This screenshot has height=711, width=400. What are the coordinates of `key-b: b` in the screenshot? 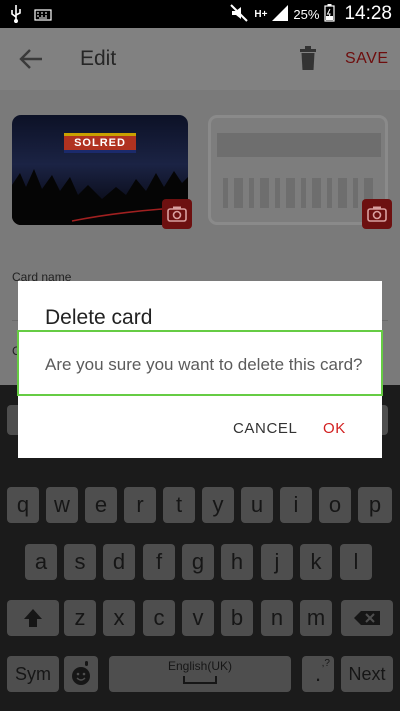 It's located at (237, 618).